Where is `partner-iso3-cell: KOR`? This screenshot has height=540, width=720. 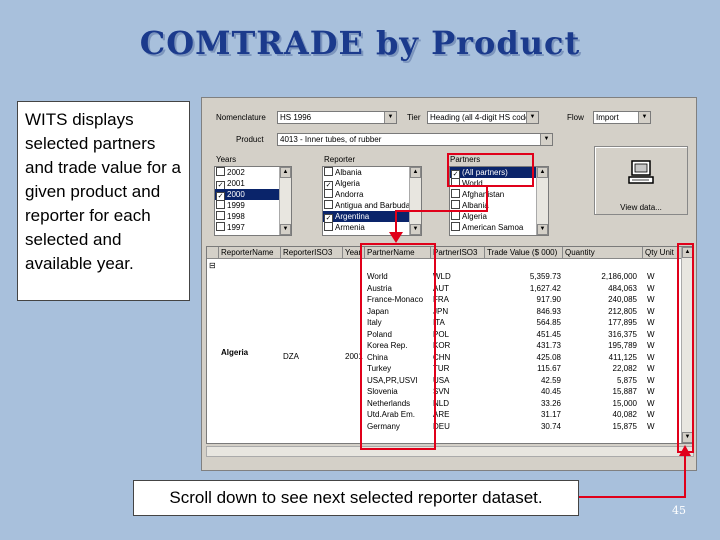 partner-iso3-cell: KOR is located at coordinates (442, 345).